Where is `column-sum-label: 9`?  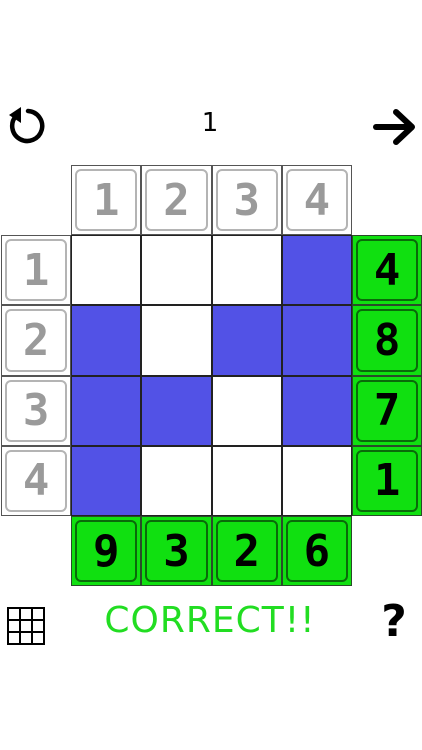 column-sum-label: 9 is located at coordinates (106, 551).